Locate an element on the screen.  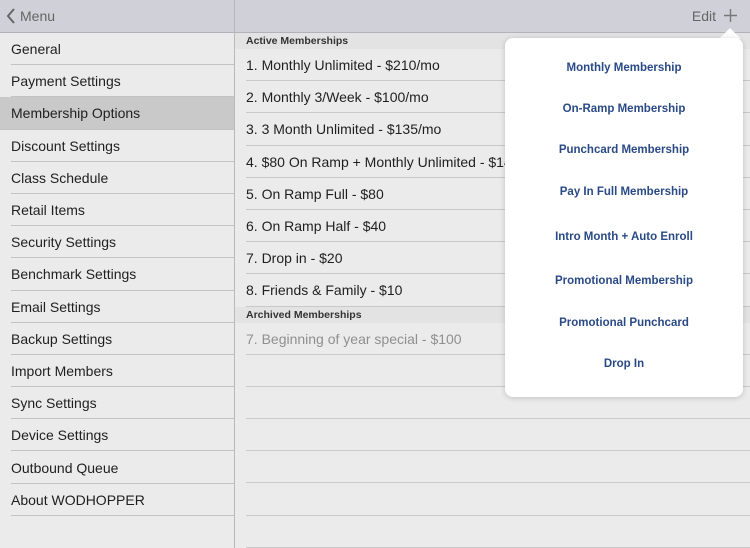
menu-item-general: General is located at coordinates (117, 49).